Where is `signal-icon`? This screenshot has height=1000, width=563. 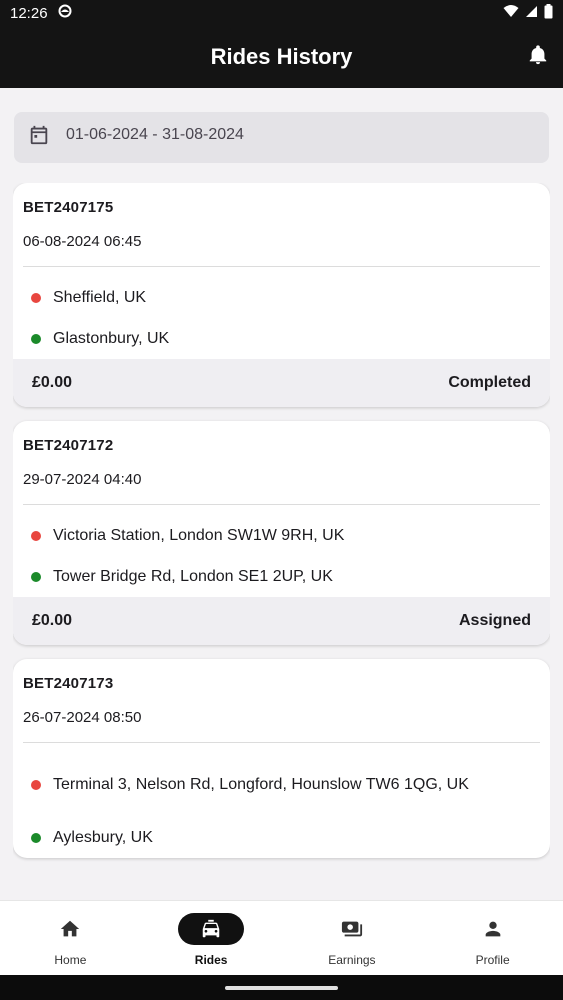 signal-icon is located at coordinates (531, 13).